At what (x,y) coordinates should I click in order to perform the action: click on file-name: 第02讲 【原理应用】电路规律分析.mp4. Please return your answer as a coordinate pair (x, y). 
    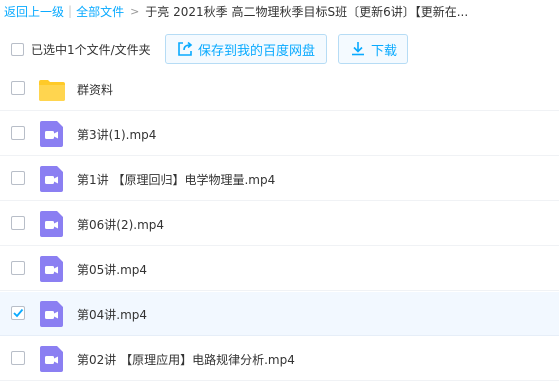
    Looking at the image, I should click on (186, 359).